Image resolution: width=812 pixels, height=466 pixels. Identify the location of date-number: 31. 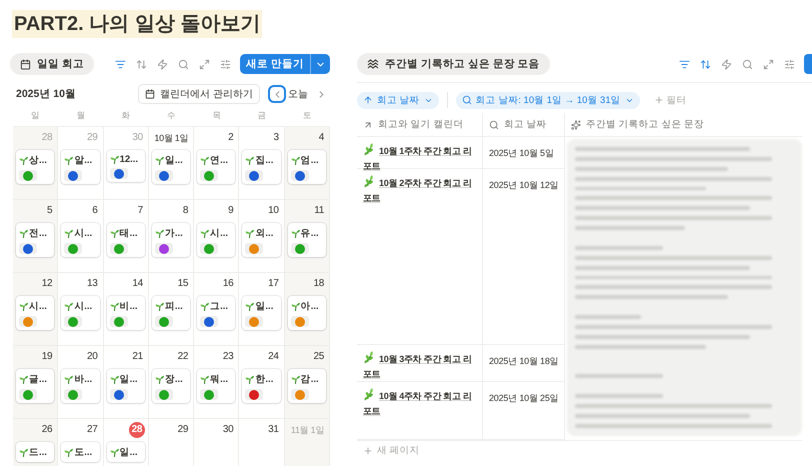
(273, 430).